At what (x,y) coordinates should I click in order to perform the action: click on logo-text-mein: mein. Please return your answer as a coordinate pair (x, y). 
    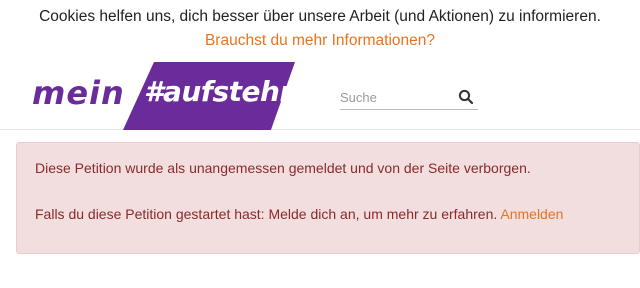
    Looking at the image, I should click on (78, 93).